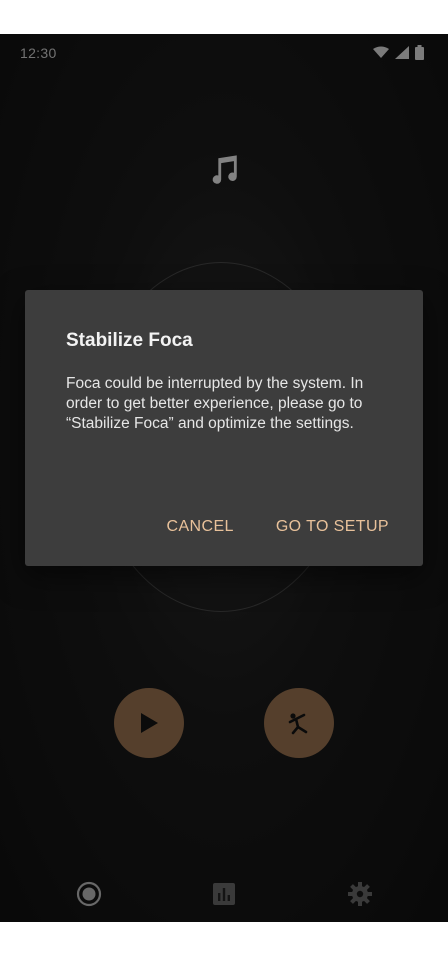 The image size is (448, 960). I want to click on dialog-title: Stabilize Foca, so click(129, 340).